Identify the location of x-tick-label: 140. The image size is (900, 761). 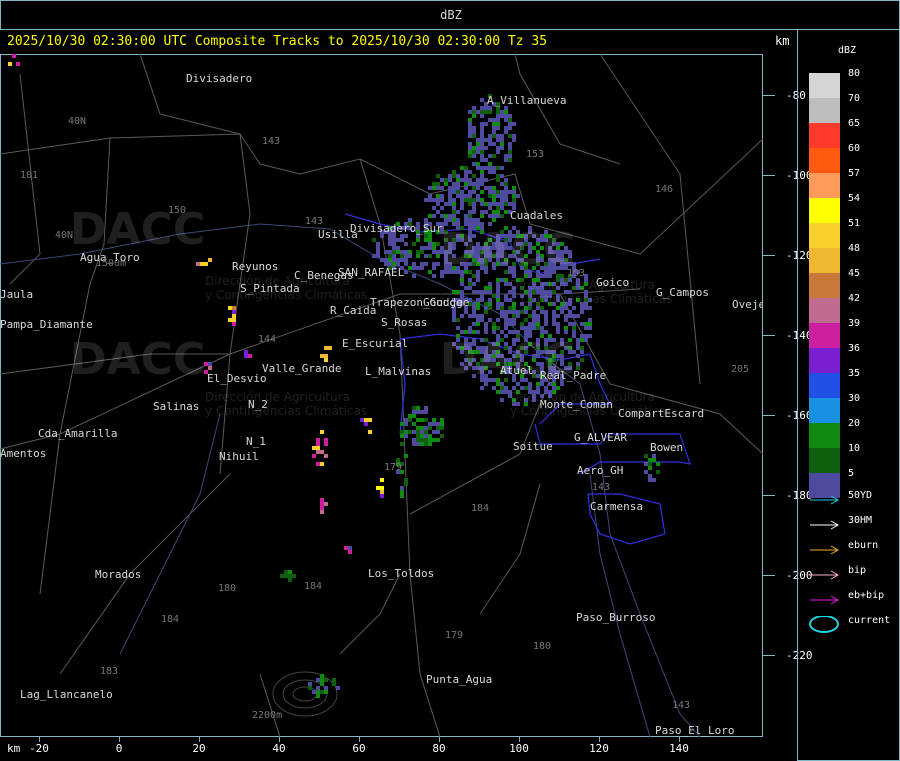
(679, 748).